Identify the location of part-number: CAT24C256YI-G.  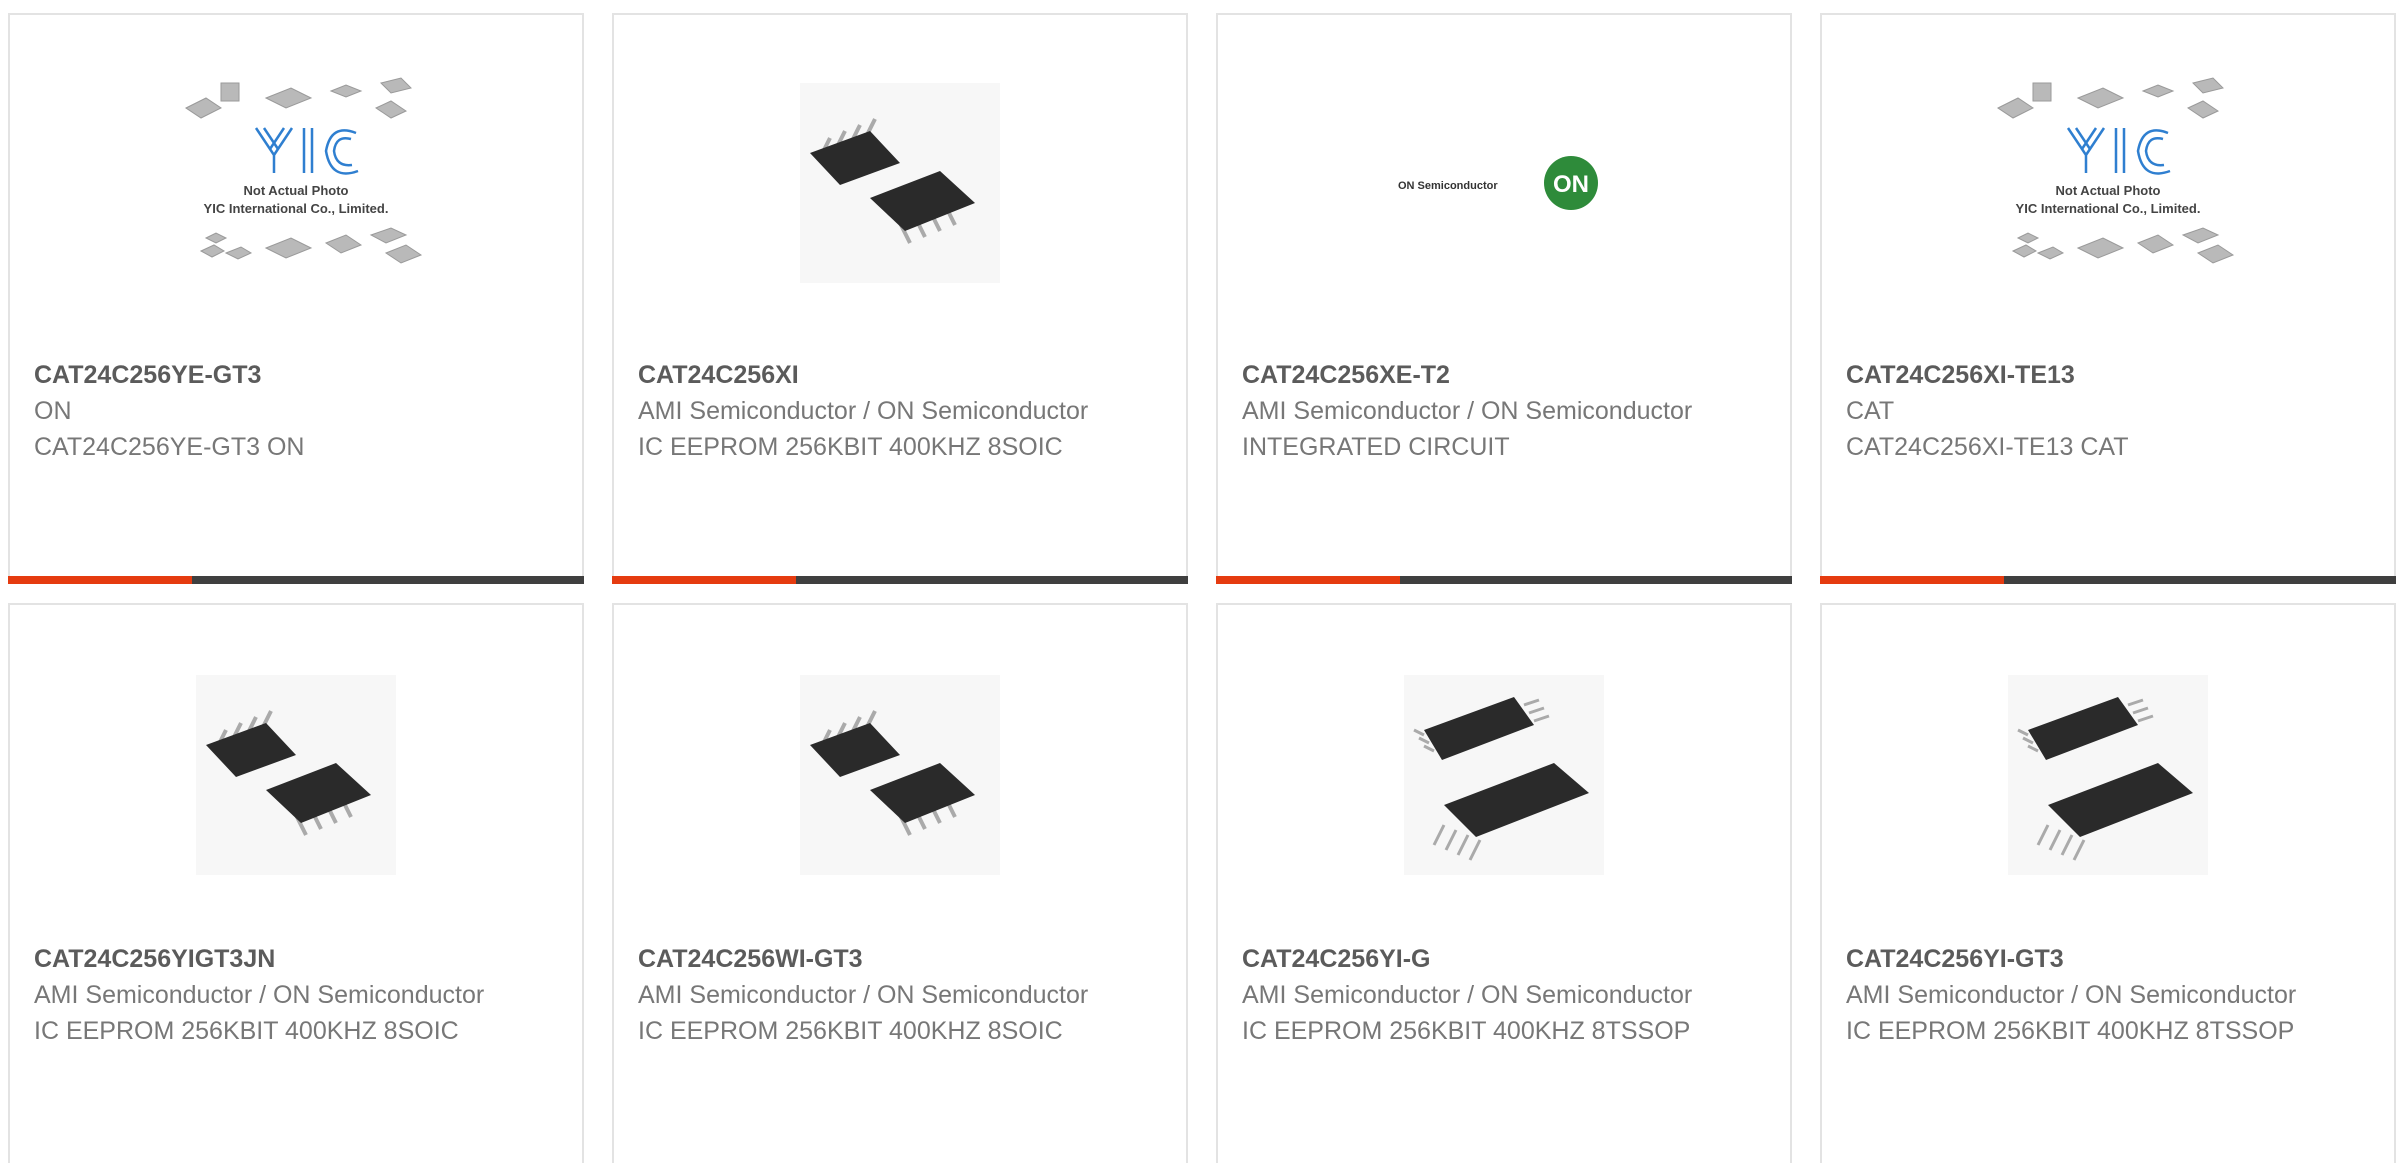
(1504, 959).